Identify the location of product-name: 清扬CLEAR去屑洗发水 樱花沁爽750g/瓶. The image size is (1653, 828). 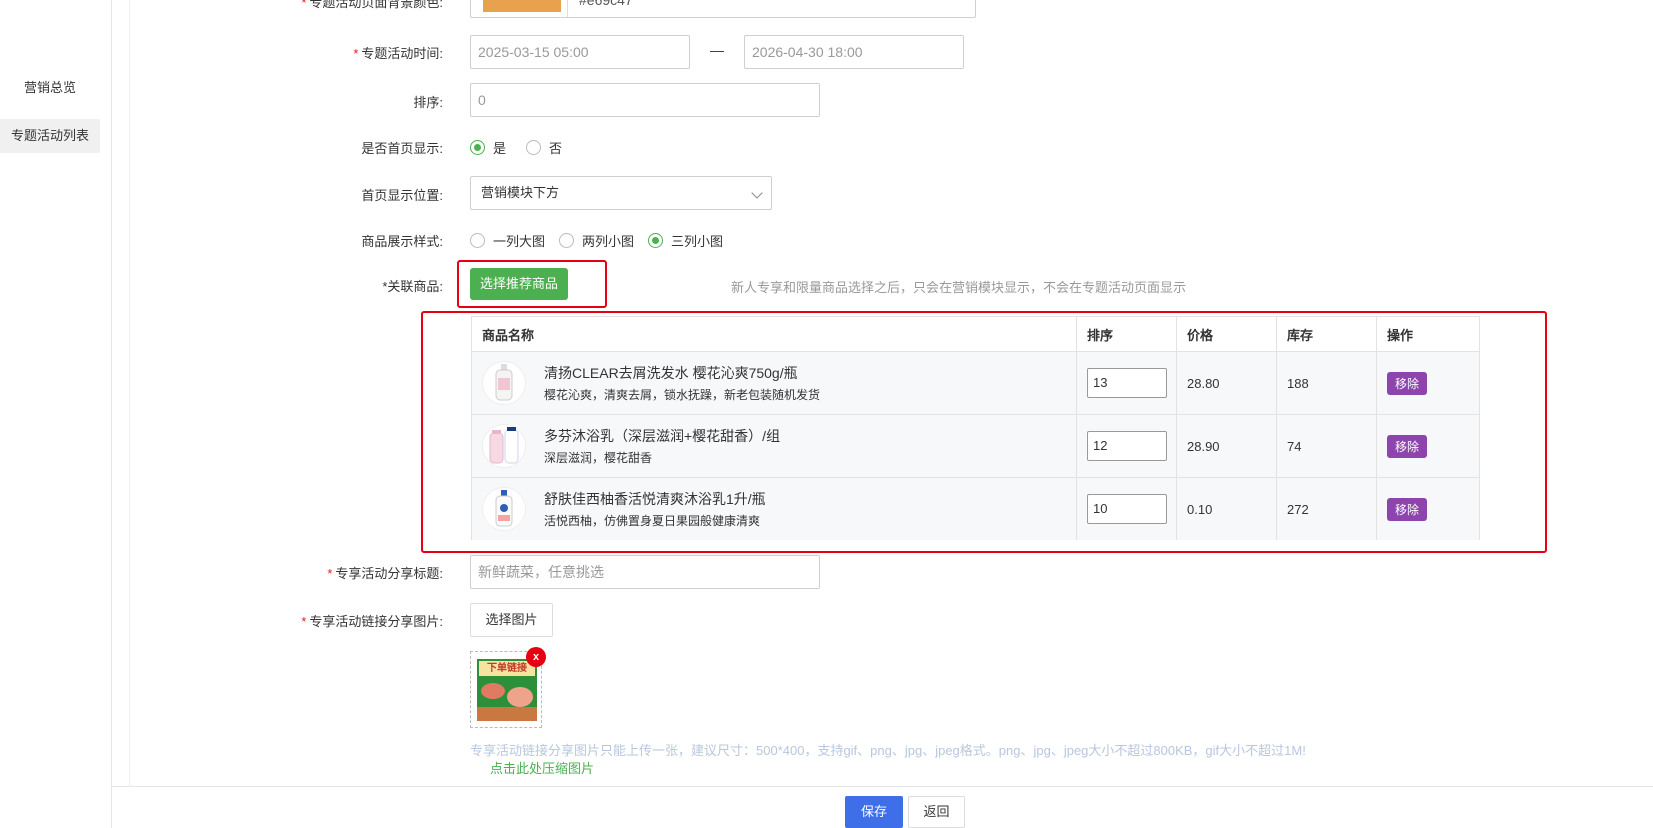
(671, 372).